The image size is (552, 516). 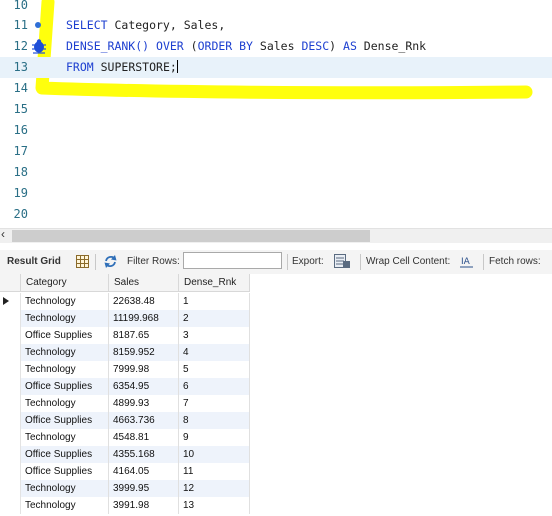 I want to click on column-header: Category, so click(x=65, y=283).